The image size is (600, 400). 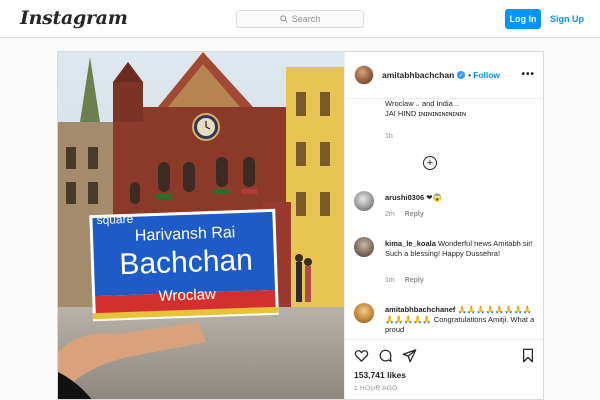 What do you see at coordinates (409, 355) in the screenshot?
I see `share-icon` at bounding box center [409, 355].